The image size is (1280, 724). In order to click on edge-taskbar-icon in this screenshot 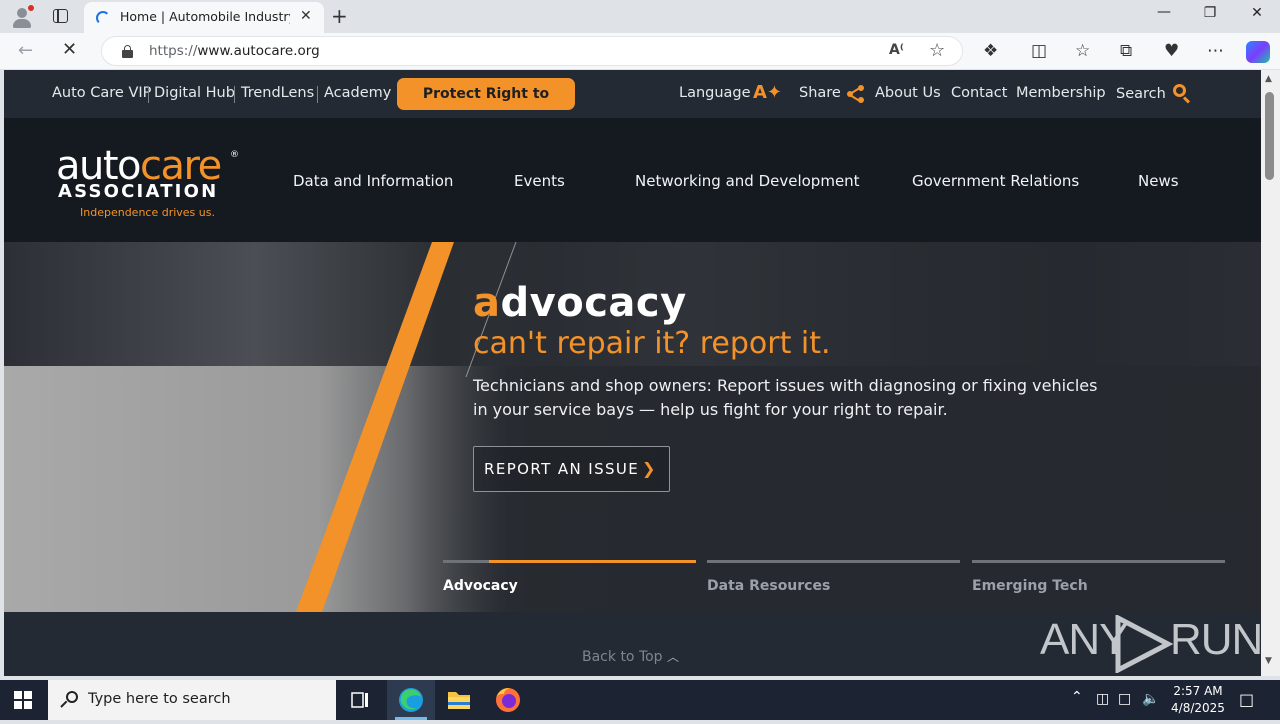, I will do `click(411, 700)`.